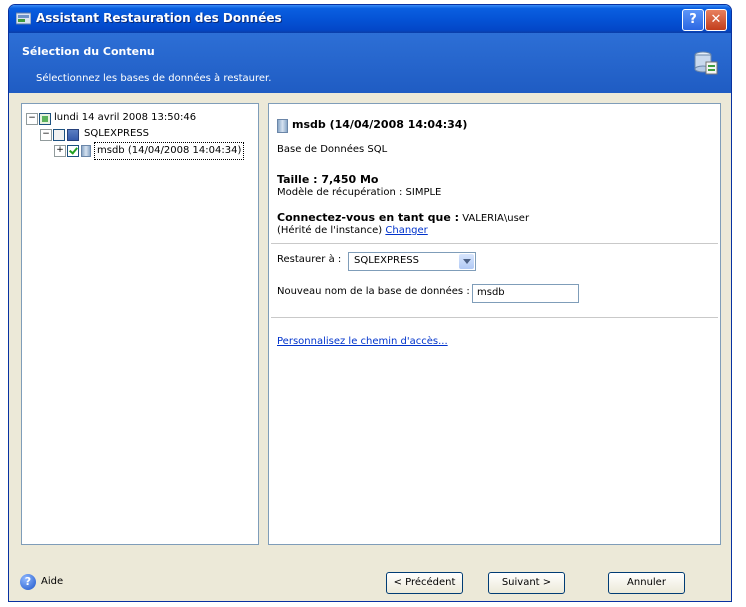  What do you see at coordinates (380, 124) in the screenshot?
I see `detail-title: msdb (14/04/2008 14:04:34)` at bounding box center [380, 124].